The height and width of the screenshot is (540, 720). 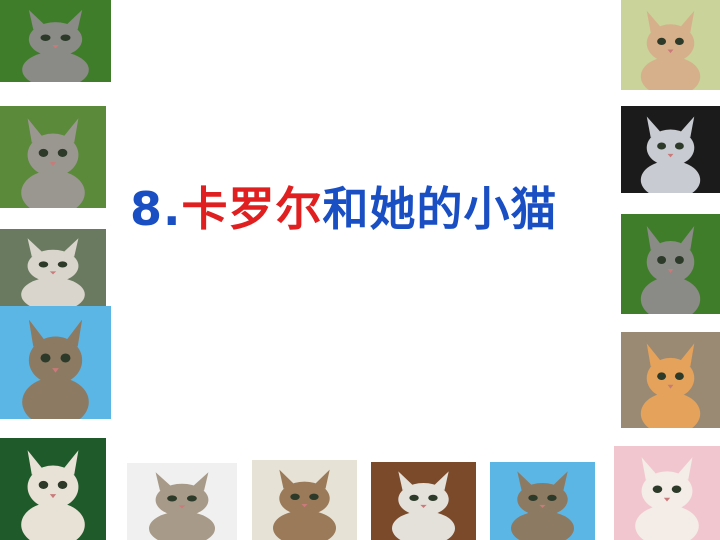 I want to click on kitten-photo-top-right, so click(x=670, y=45).